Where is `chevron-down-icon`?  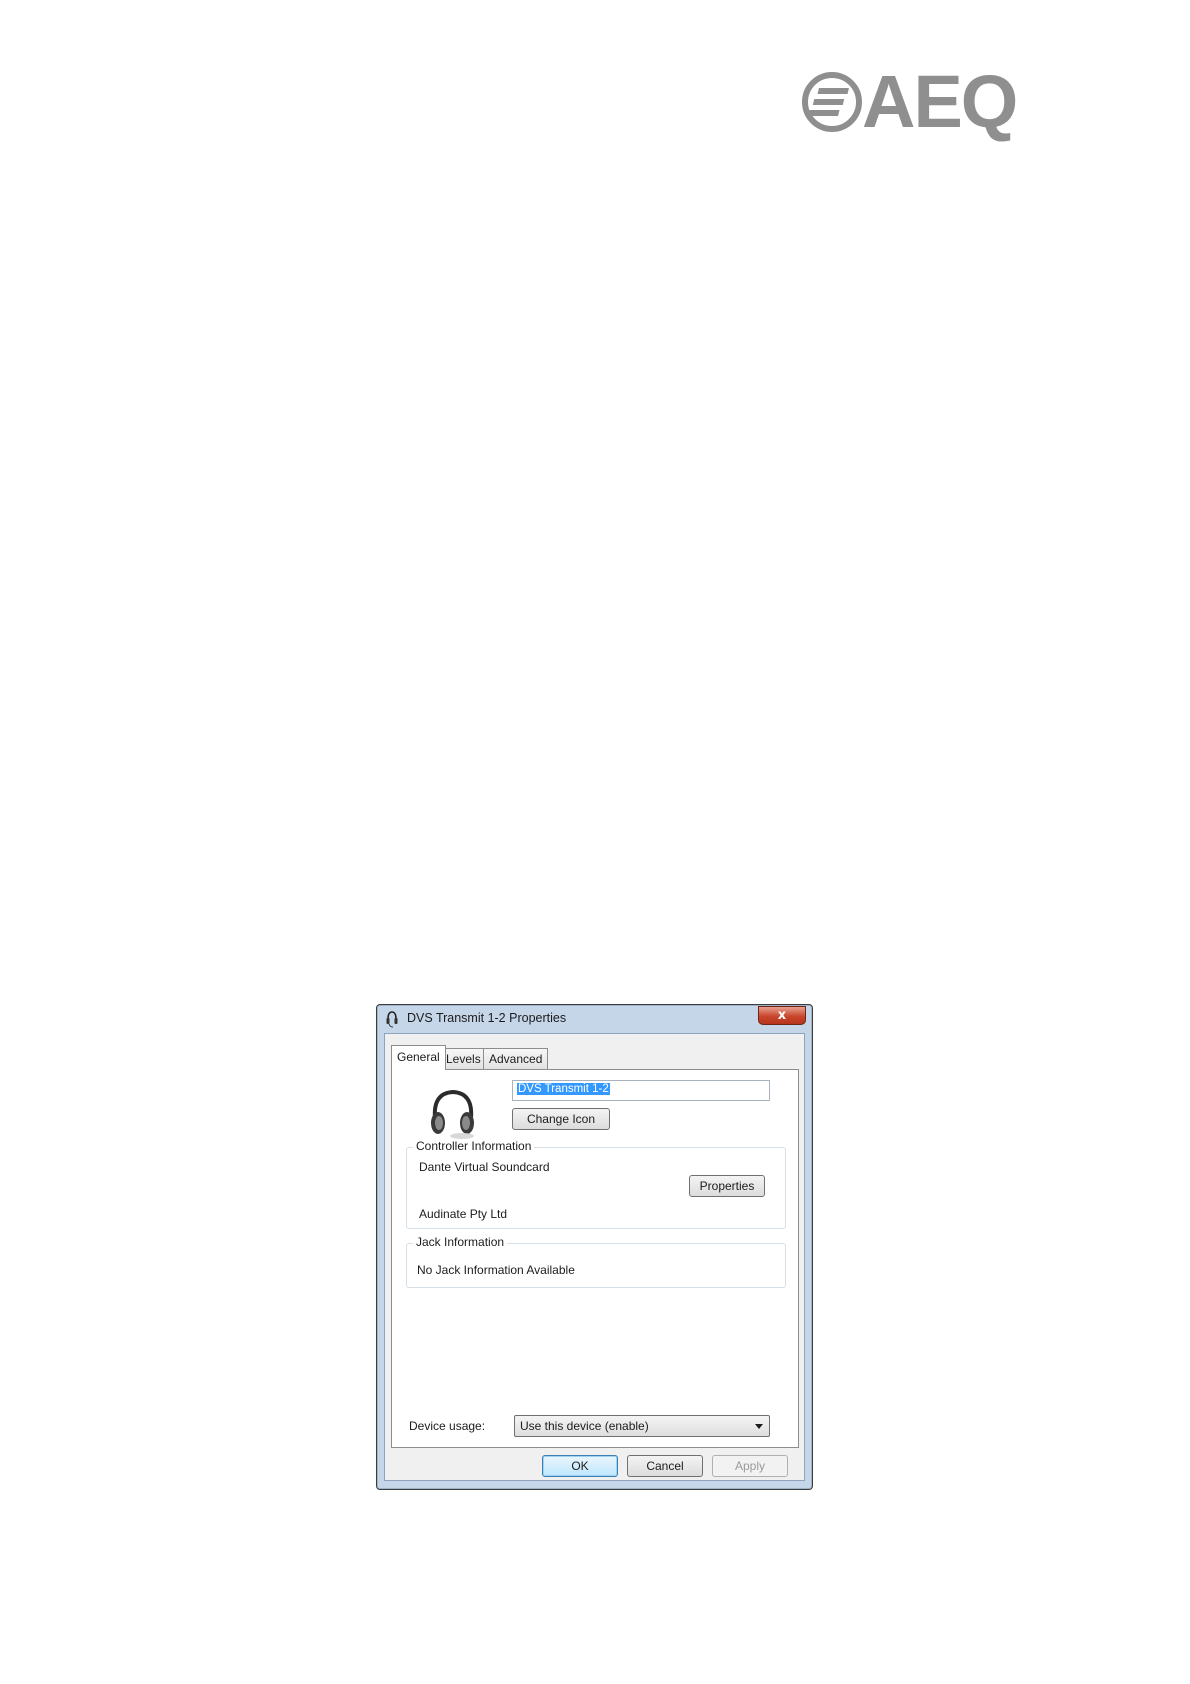 chevron-down-icon is located at coordinates (759, 1426).